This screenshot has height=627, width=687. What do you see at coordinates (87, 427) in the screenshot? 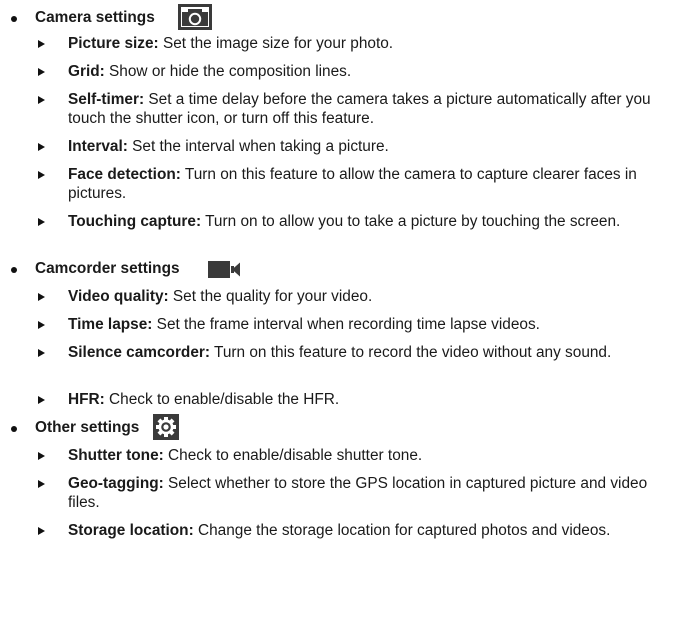
I see `section-title: Other settings` at bounding box center [87, 427].